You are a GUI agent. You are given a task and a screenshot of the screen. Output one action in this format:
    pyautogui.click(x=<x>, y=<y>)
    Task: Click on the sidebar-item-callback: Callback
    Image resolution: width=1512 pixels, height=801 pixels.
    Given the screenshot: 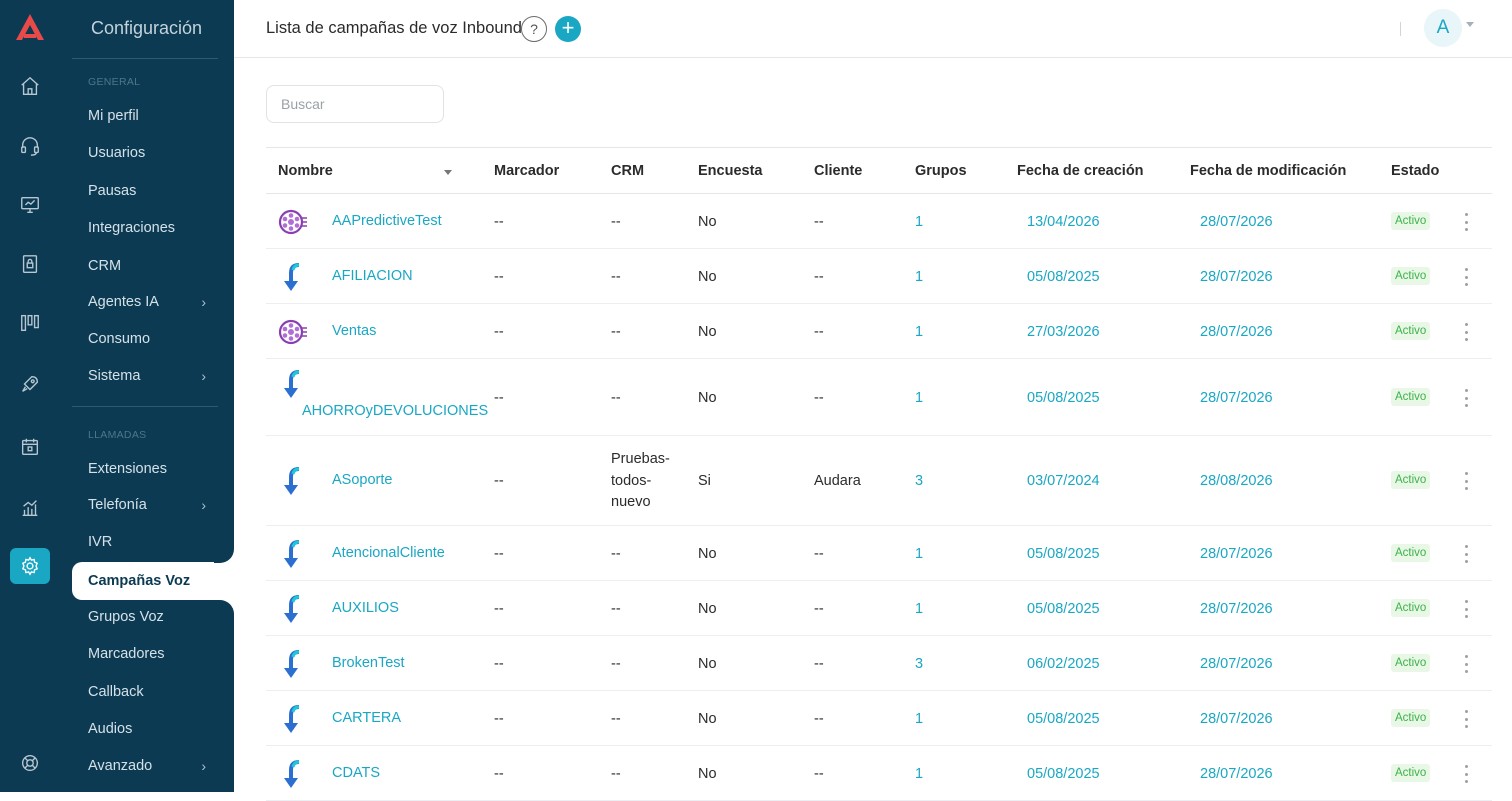 What is the action you would take?
    pyautogui.click(x=147, y=692)
    